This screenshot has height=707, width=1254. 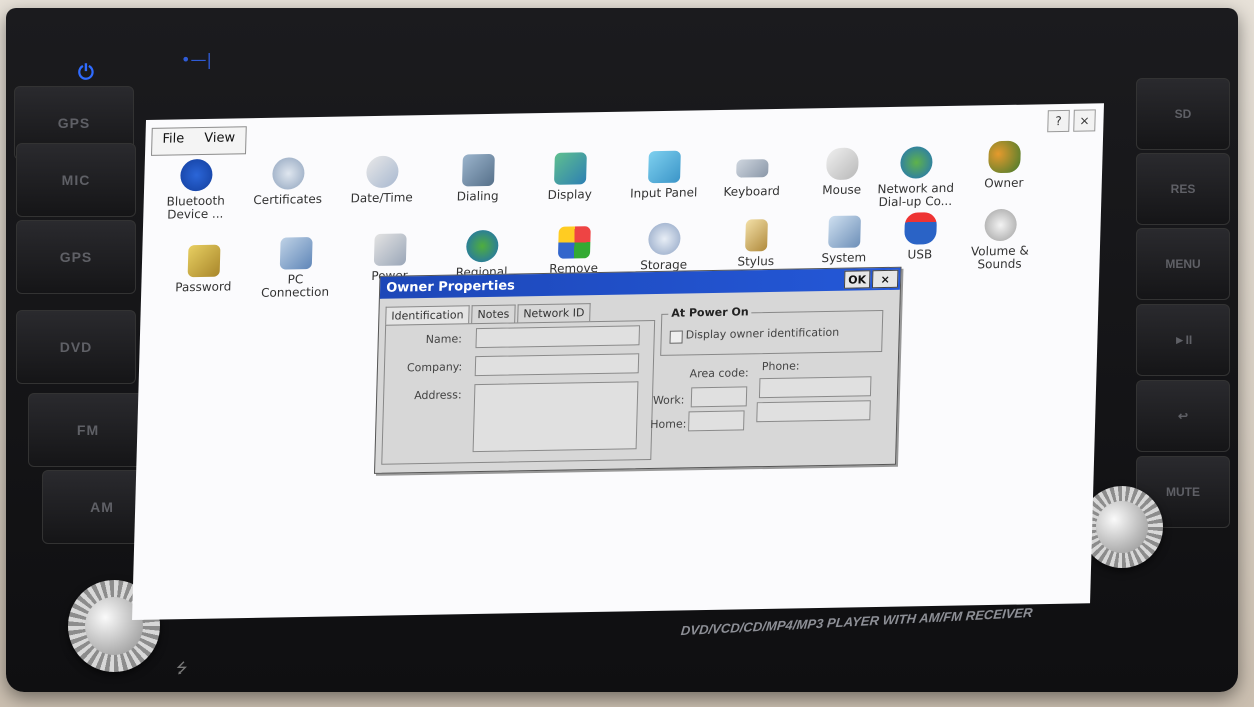 What do you see at coordinates (780, 366) in the screenshot?
I see `phone-label: Phone:` at bounding box center [780, 366].